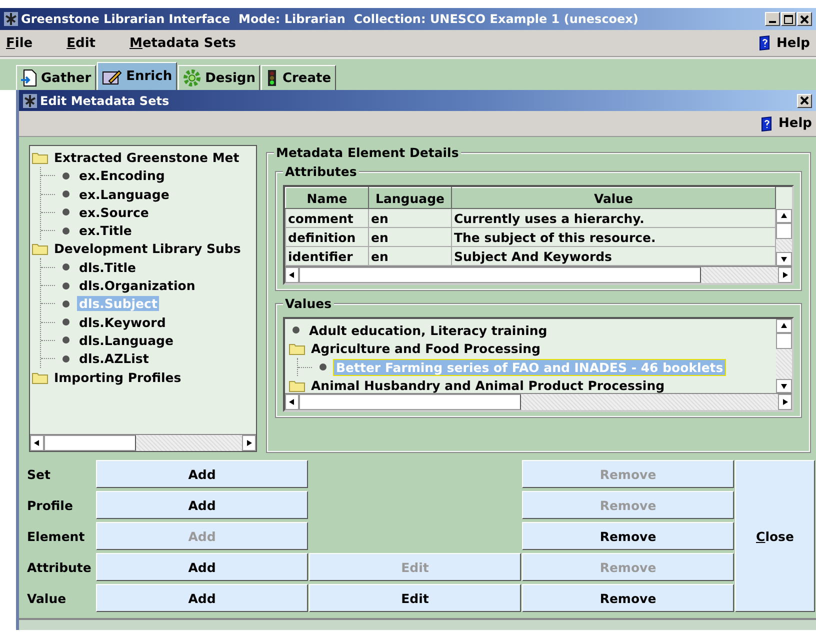 Image resolution: width=816 pixels, height=636 pixels. Describe the element at coordinates (147, 157) in the screenshot. I see `tree-item: Extracted Greenstone Met` at that location.